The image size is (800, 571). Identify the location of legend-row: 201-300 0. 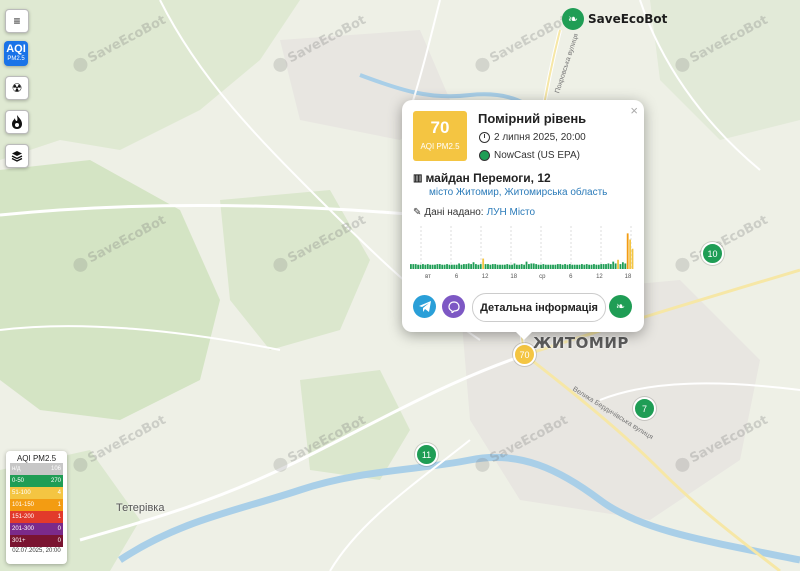
(36, 529).